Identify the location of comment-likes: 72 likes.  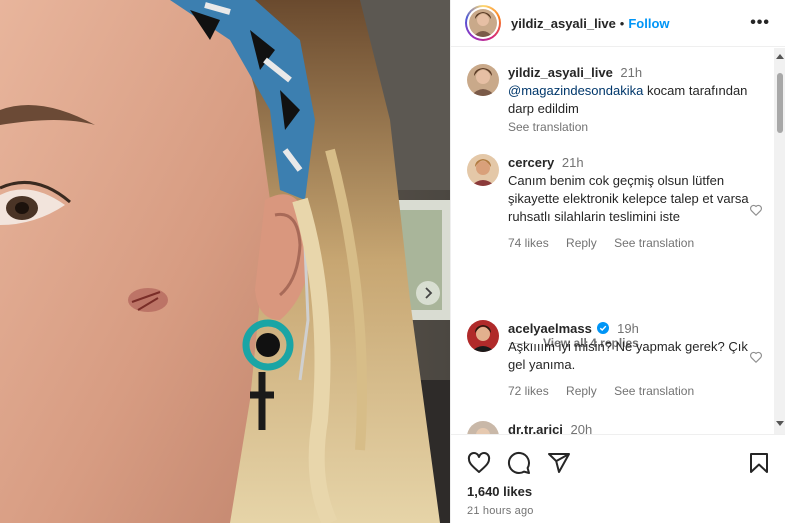
(528, 391).